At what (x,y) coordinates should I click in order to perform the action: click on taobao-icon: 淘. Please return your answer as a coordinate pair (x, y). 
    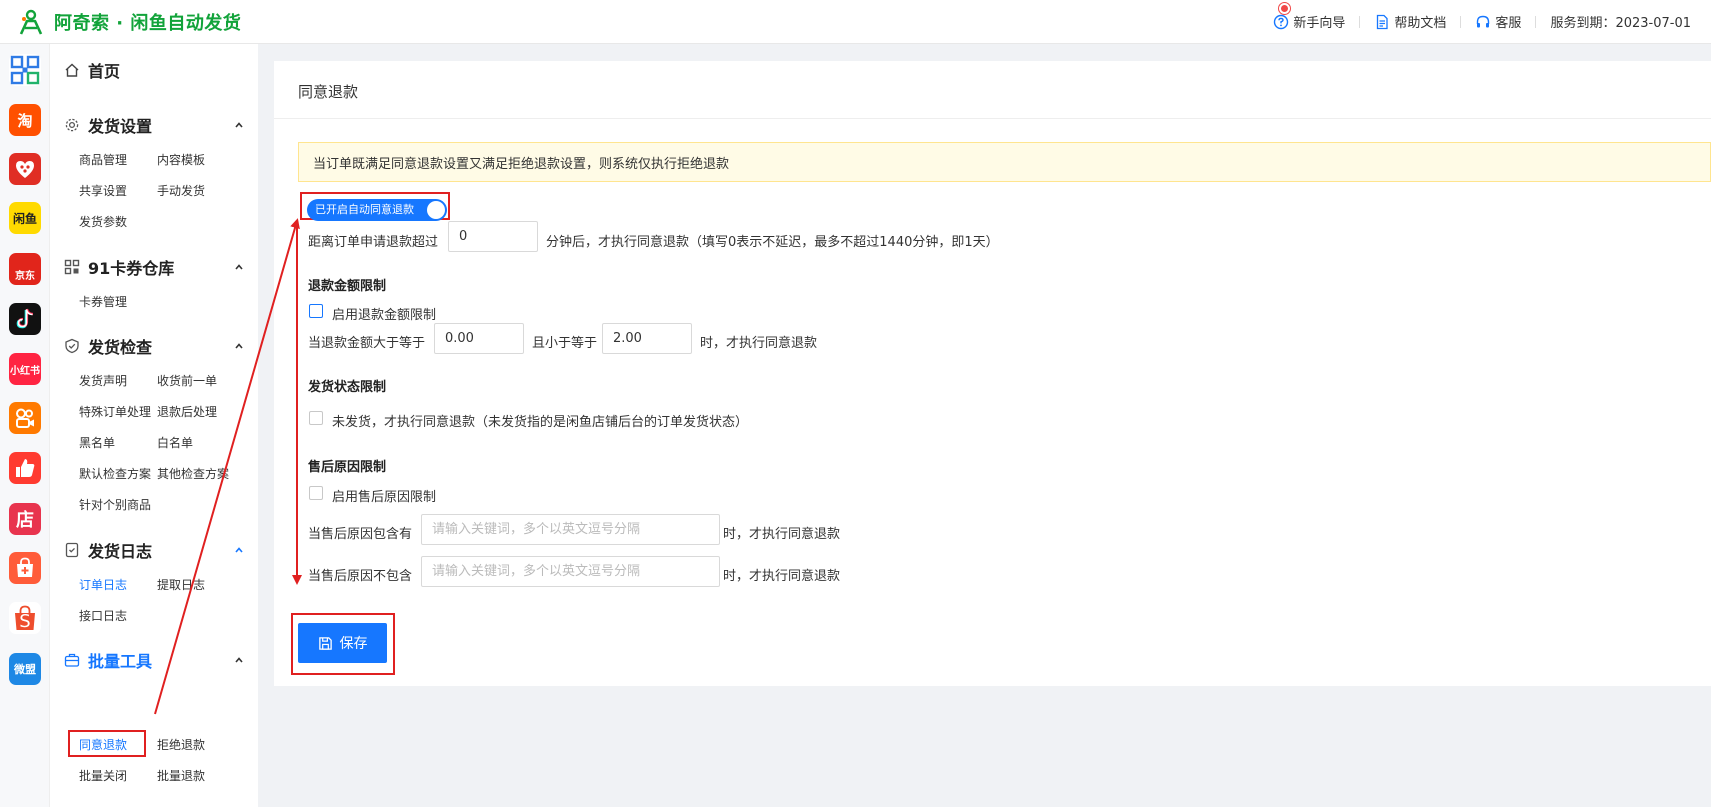
    Looking at the image, I should click on (25, 120).